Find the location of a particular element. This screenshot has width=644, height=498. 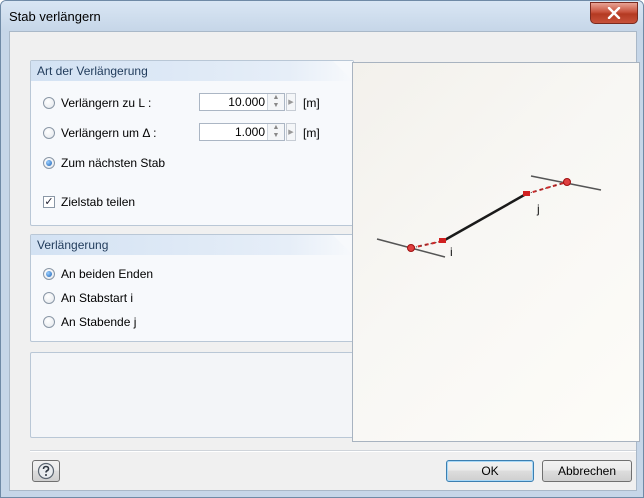

option-extend-to-length: Verlängern zu L : is located at coordinates (97, 103).